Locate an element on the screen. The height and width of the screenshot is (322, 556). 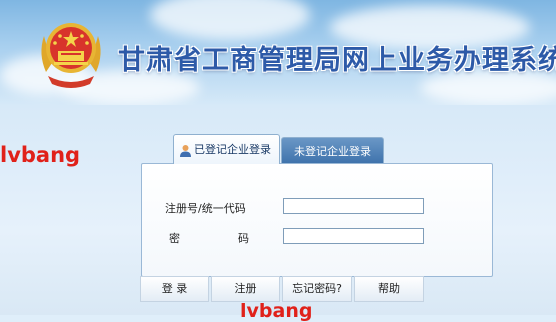
page-title: 甘肃省工商管理局网上业务办理系统 is located at coordinates (337, 60).